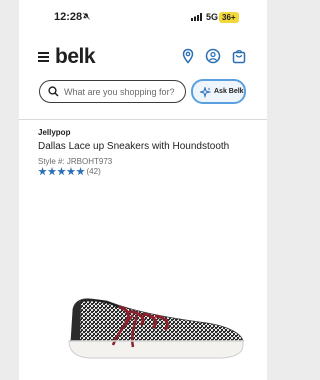 This screenshot has width=320, height=380. What do you see at coordinates (53, 91) in the screenshot?
I see `search-icon` at bounding box center [53, 91].